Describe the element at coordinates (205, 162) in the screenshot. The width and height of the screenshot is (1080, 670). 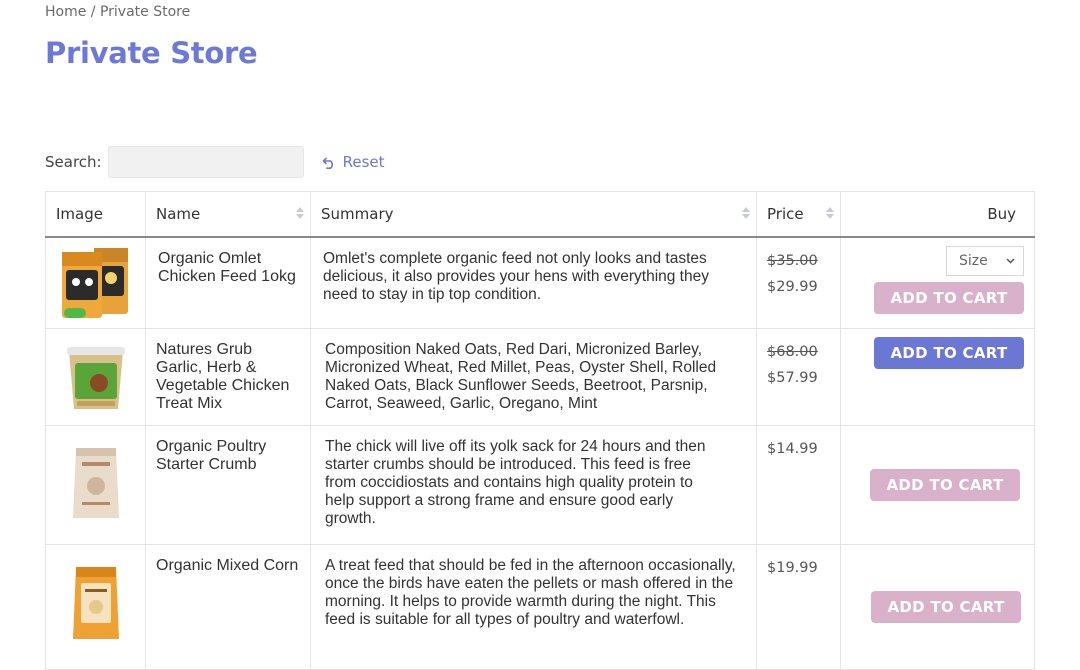
I see `search-input` at that location.